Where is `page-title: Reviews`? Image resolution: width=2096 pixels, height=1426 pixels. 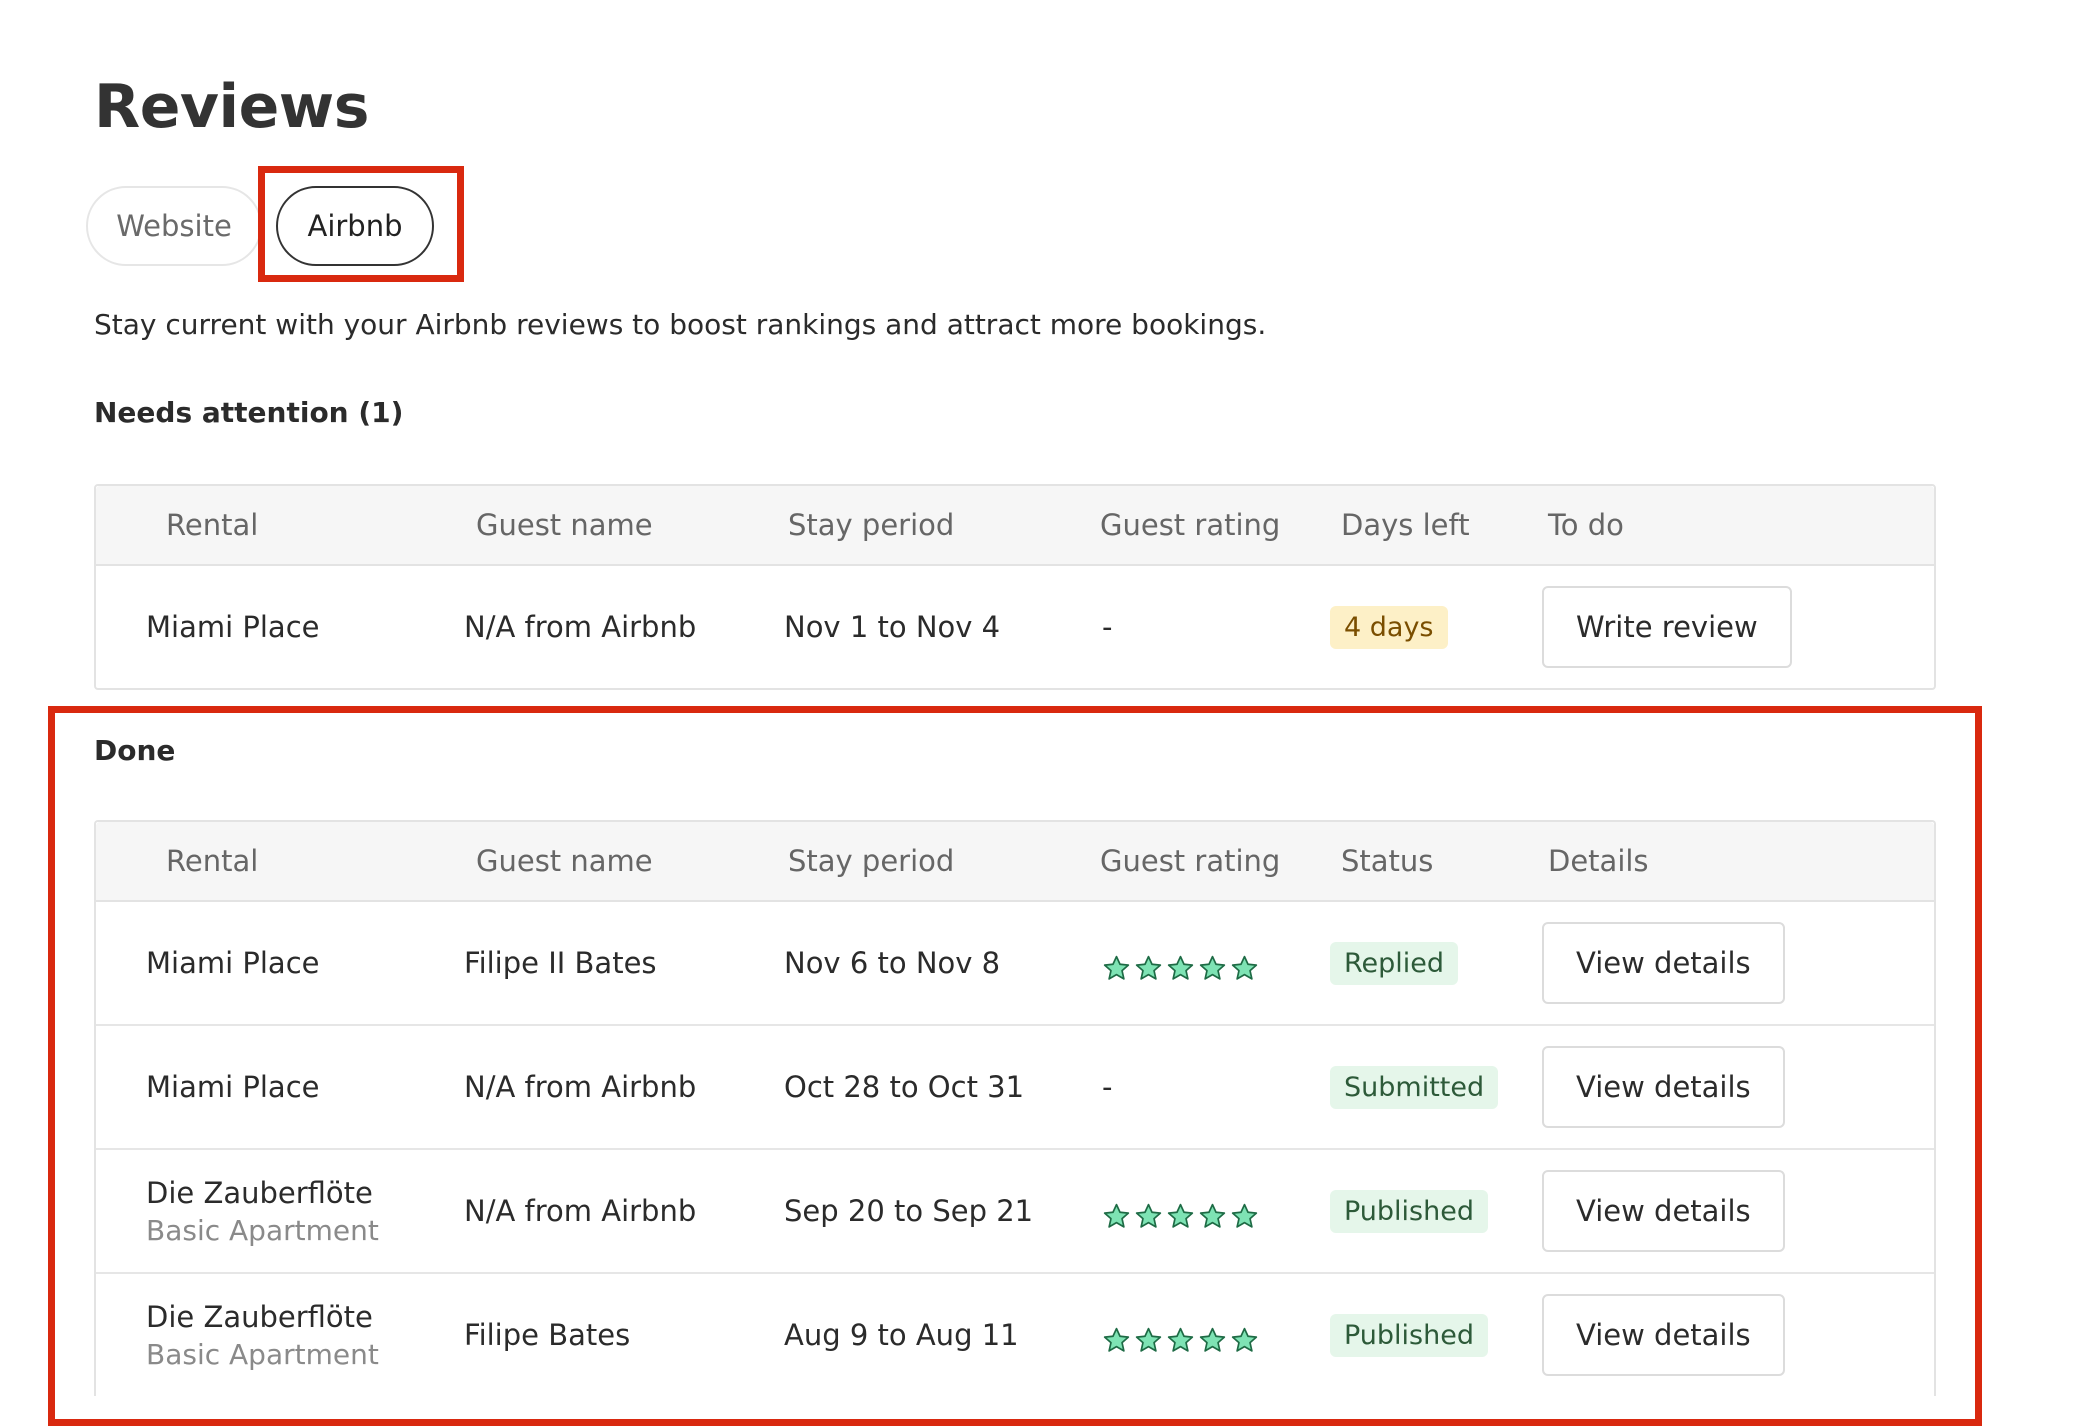 page-title: Reviews is located at coordinates (231, 107).